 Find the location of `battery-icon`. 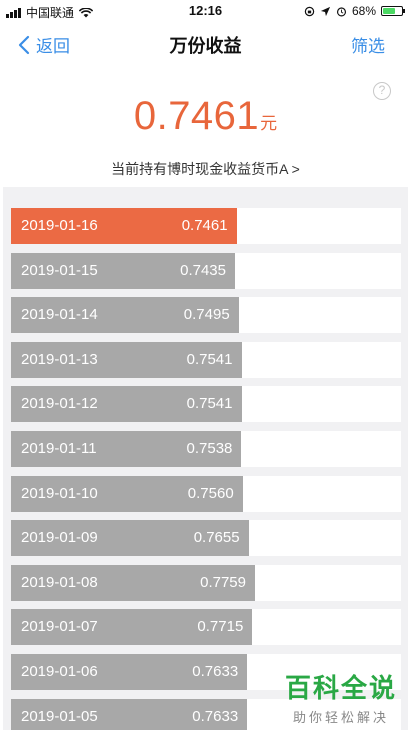

battery-icon is located at coordinates (393, 11).